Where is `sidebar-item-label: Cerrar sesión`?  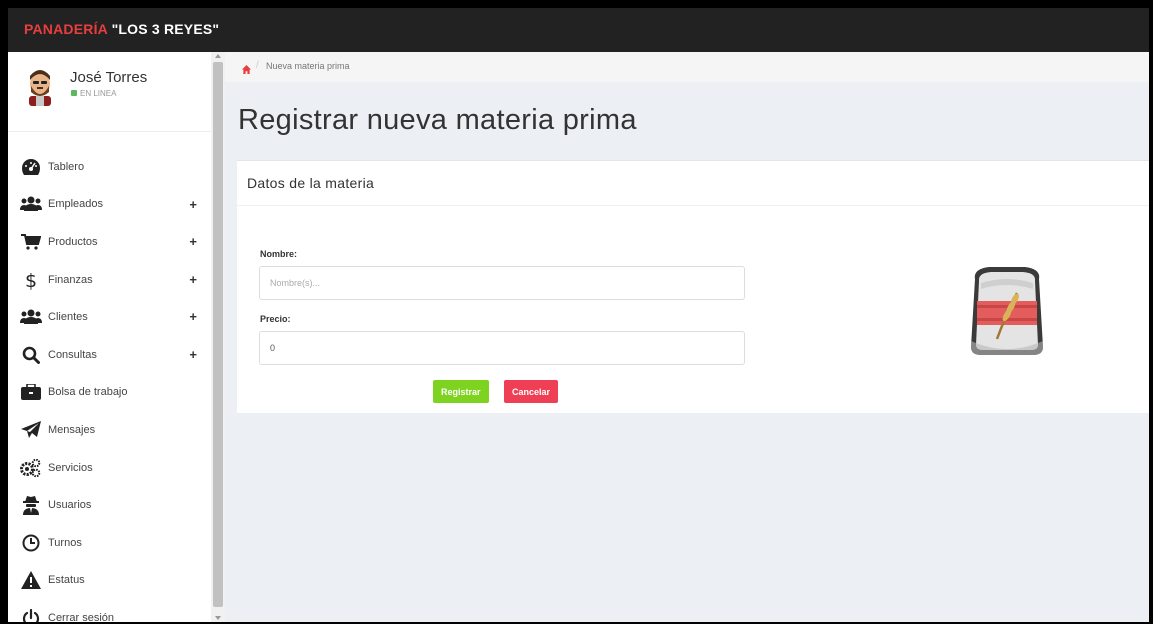
sidebar-item-label: Cerrar sesión is located at coordinates (81, 616).